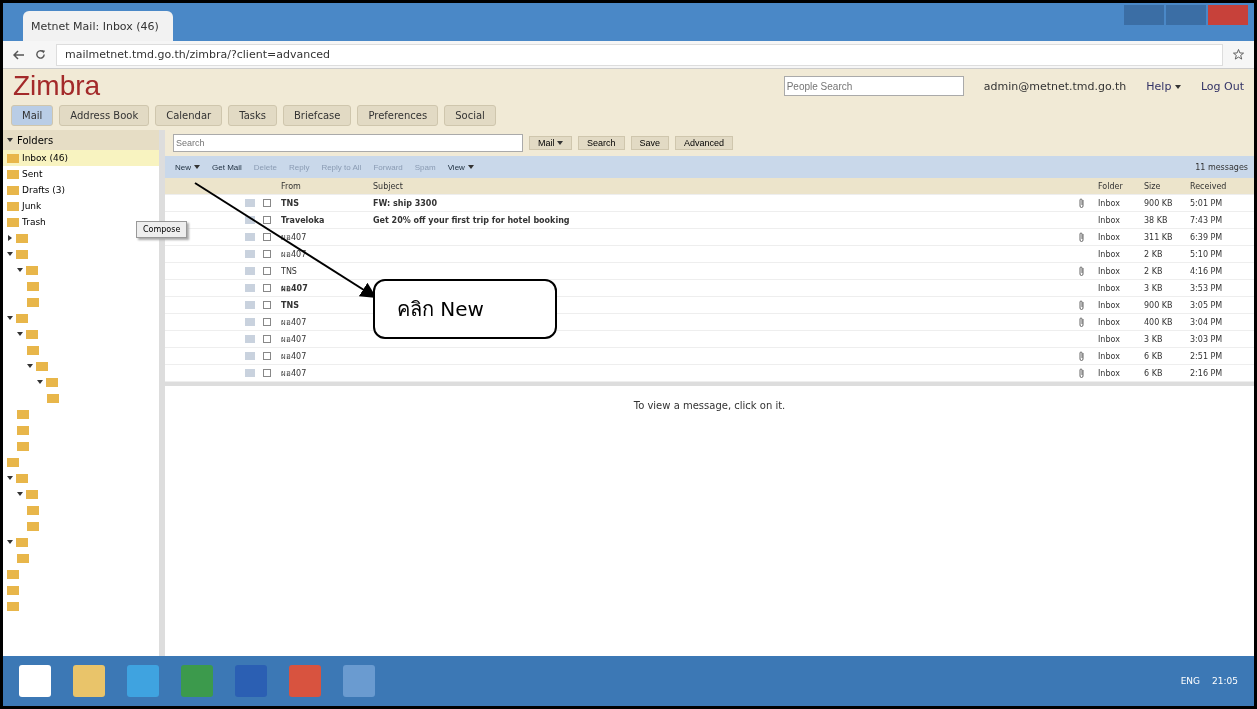 This screenshot has width=1257, height=709. What do you see at coordinates (1159, 322) in the screenshot?
I see `message-size: 400 KB` at bounding box center [1159, 322].